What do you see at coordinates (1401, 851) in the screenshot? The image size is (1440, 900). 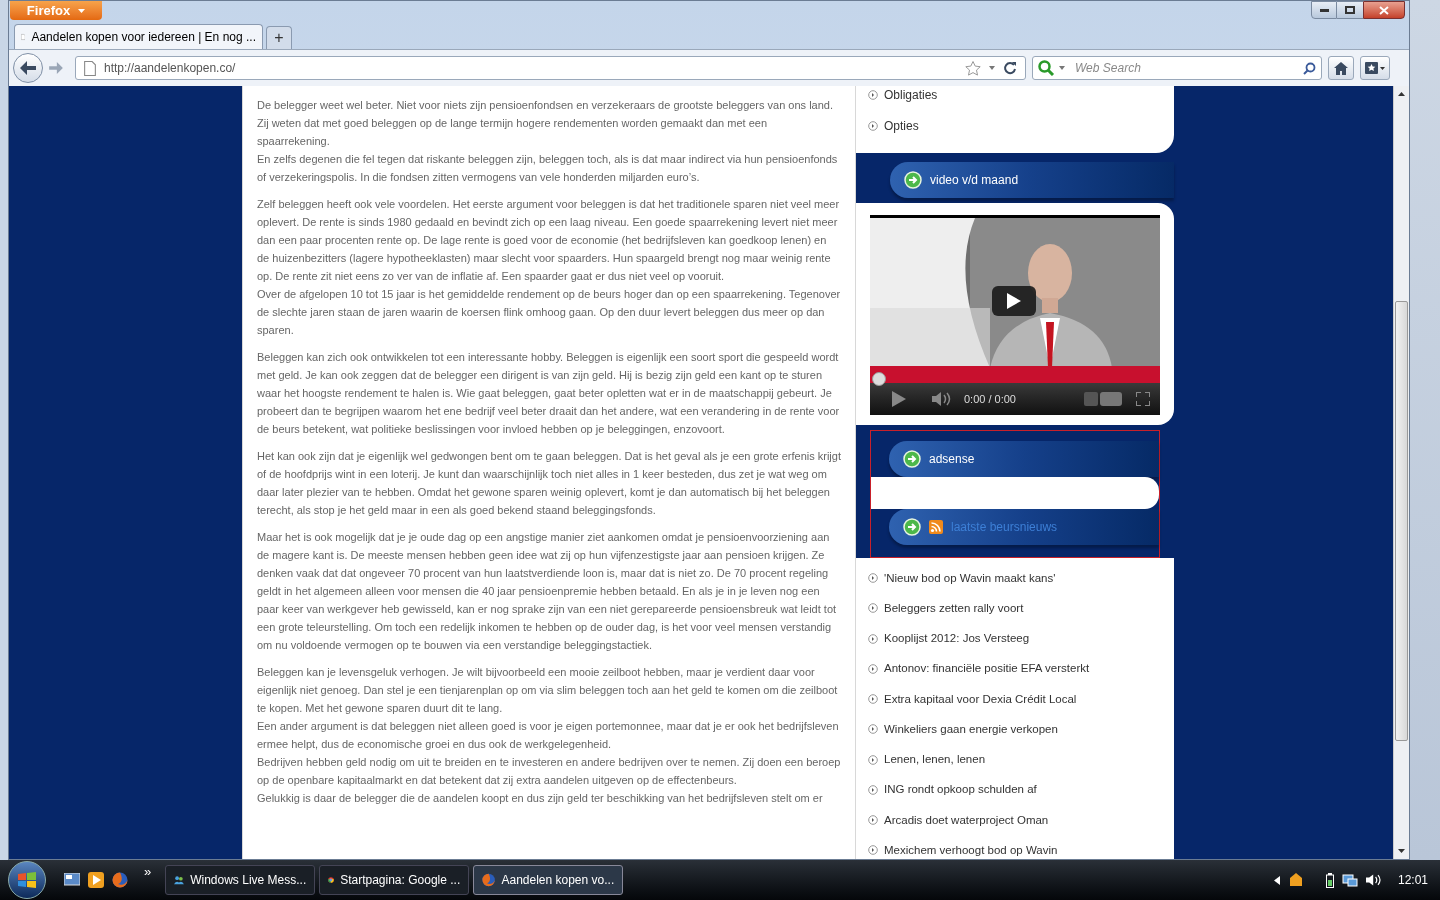 I see `scroll-down-icon` at bounding box center [1401, 851].